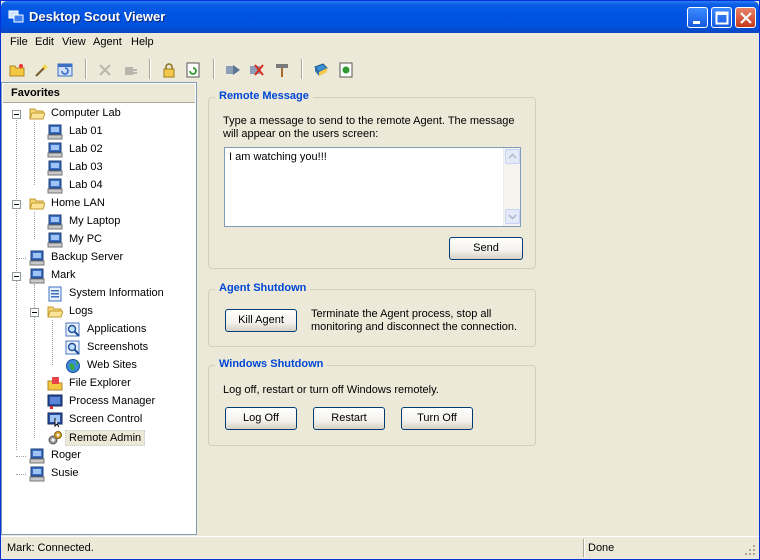 The height and width of the screenshot is (560, 760). I want to click on tool-icon, so click(282, 70).